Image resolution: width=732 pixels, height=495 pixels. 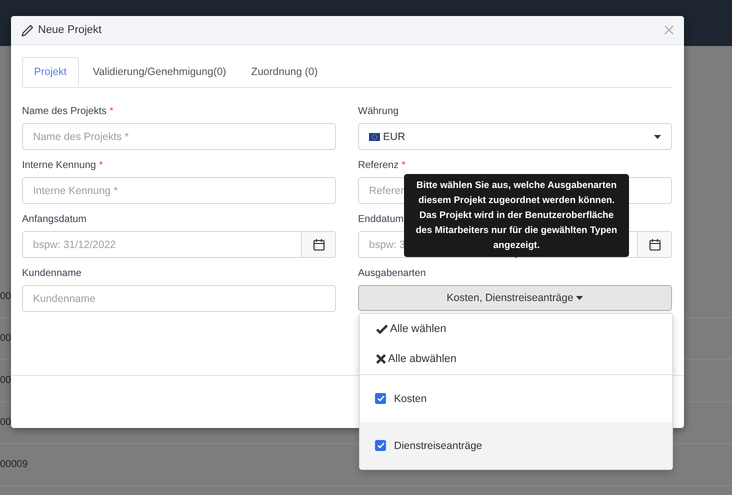 I want to click on table-cell: 00009, so click(x=14, y=464).